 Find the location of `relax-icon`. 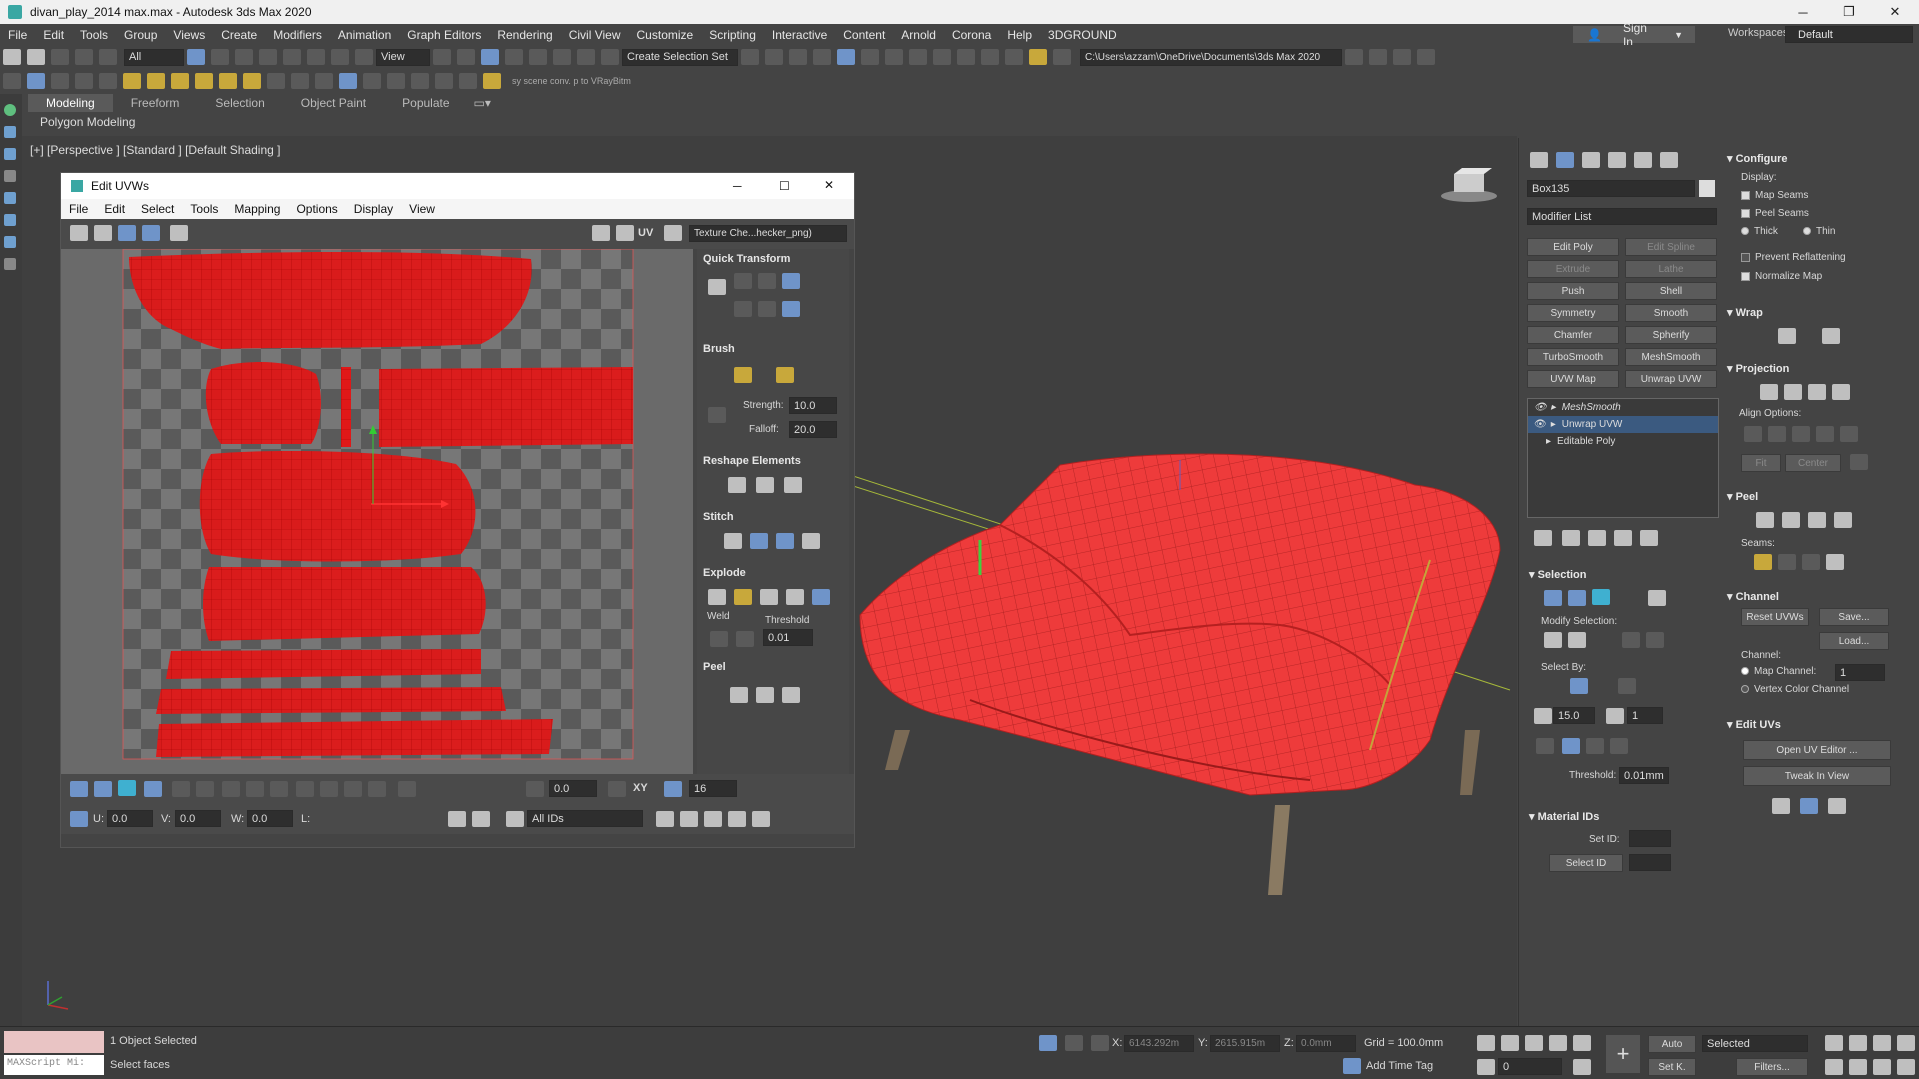

relax-icon is located at coordinates (765, 485).